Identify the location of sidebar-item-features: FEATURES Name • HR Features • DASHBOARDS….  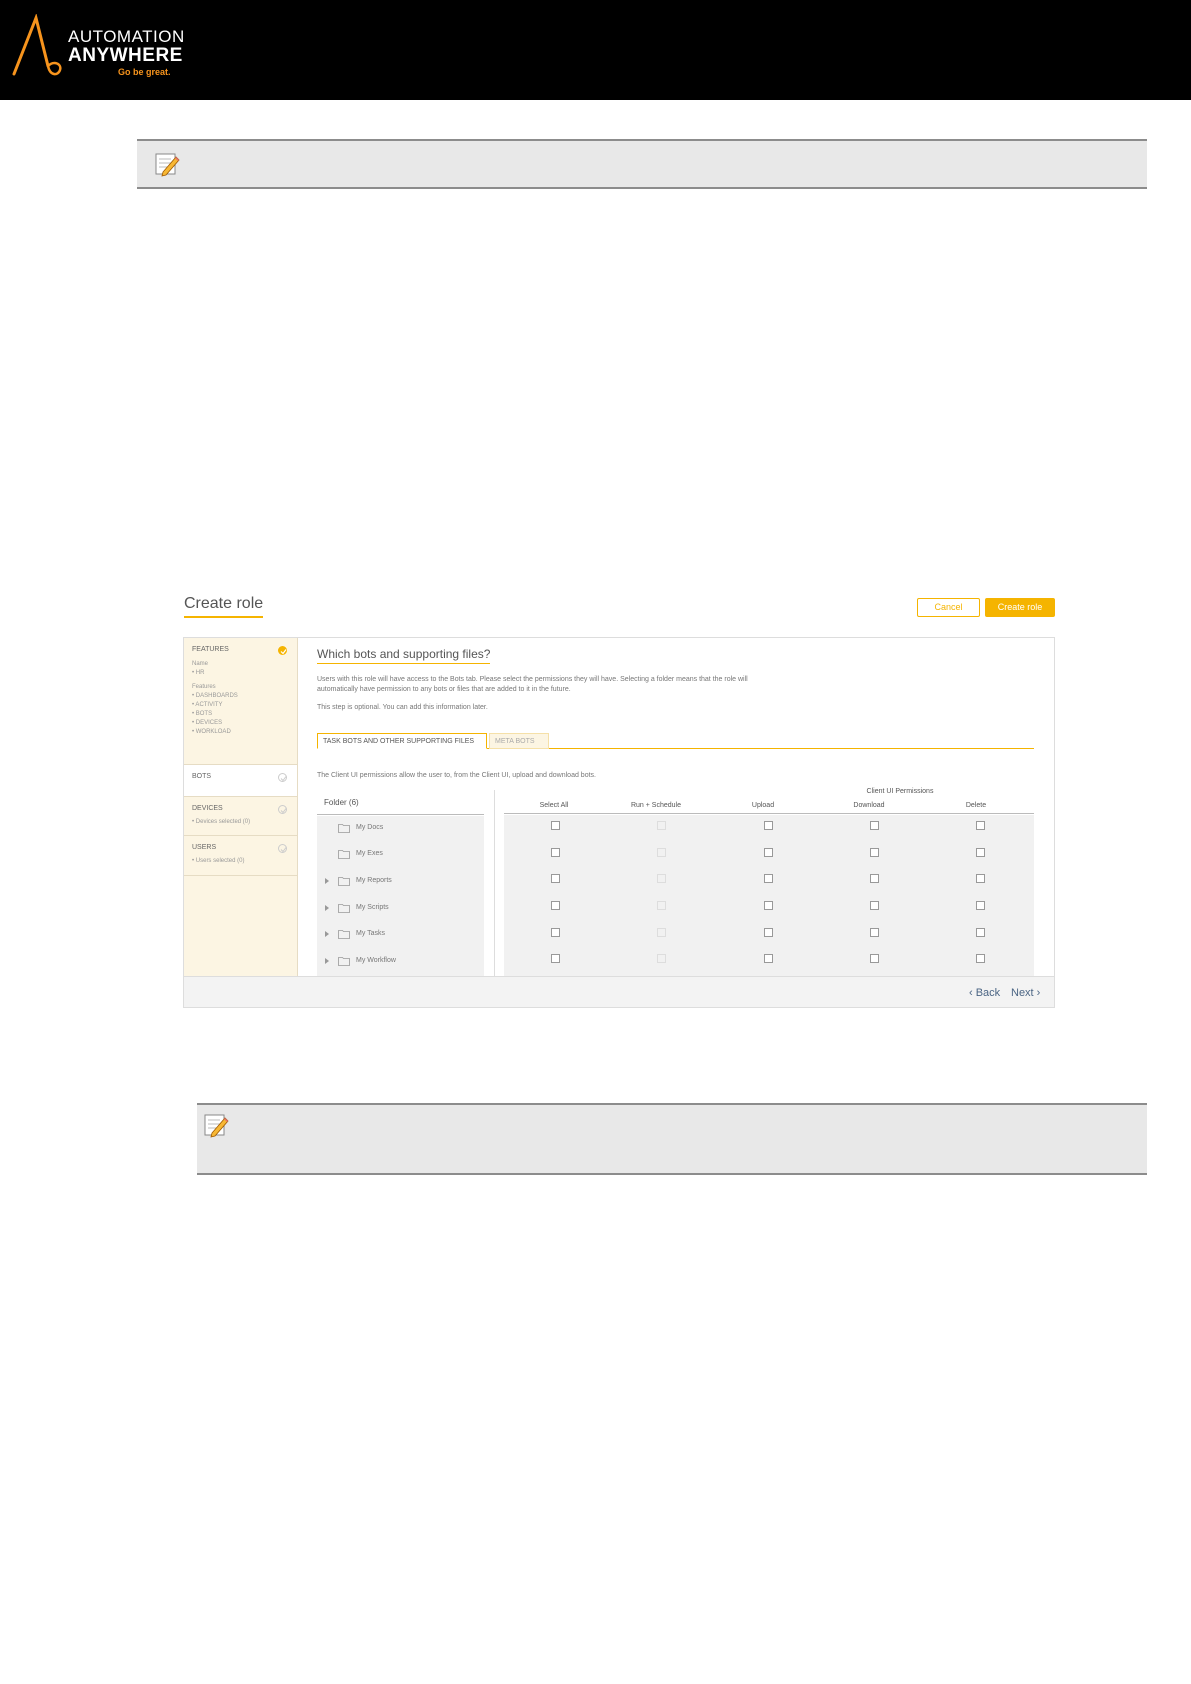
(240, 701).